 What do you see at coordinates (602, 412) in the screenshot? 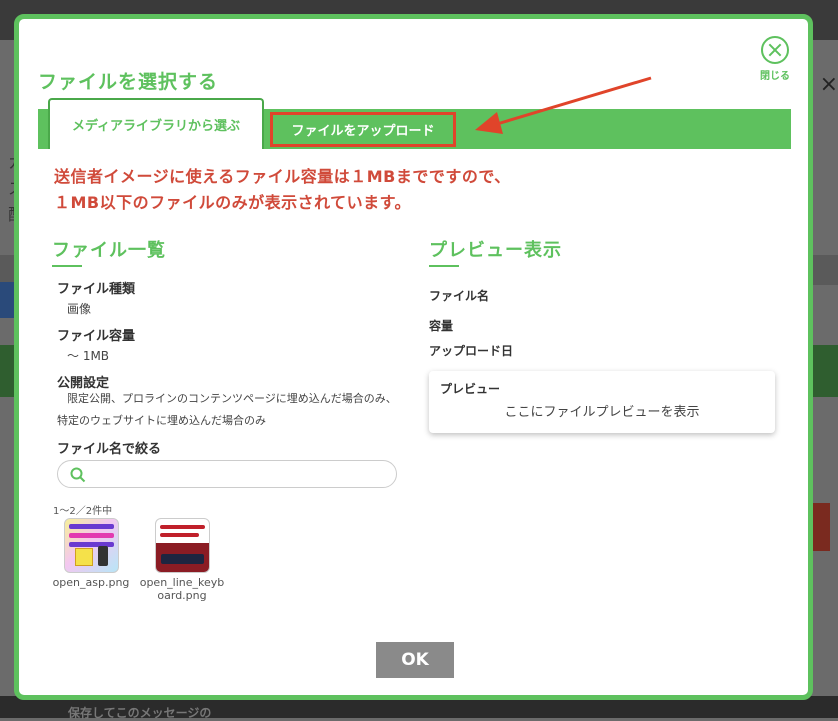
I see `preview-card-text: ここにファイルプレビューを表示` at bounding box center [602, 412].